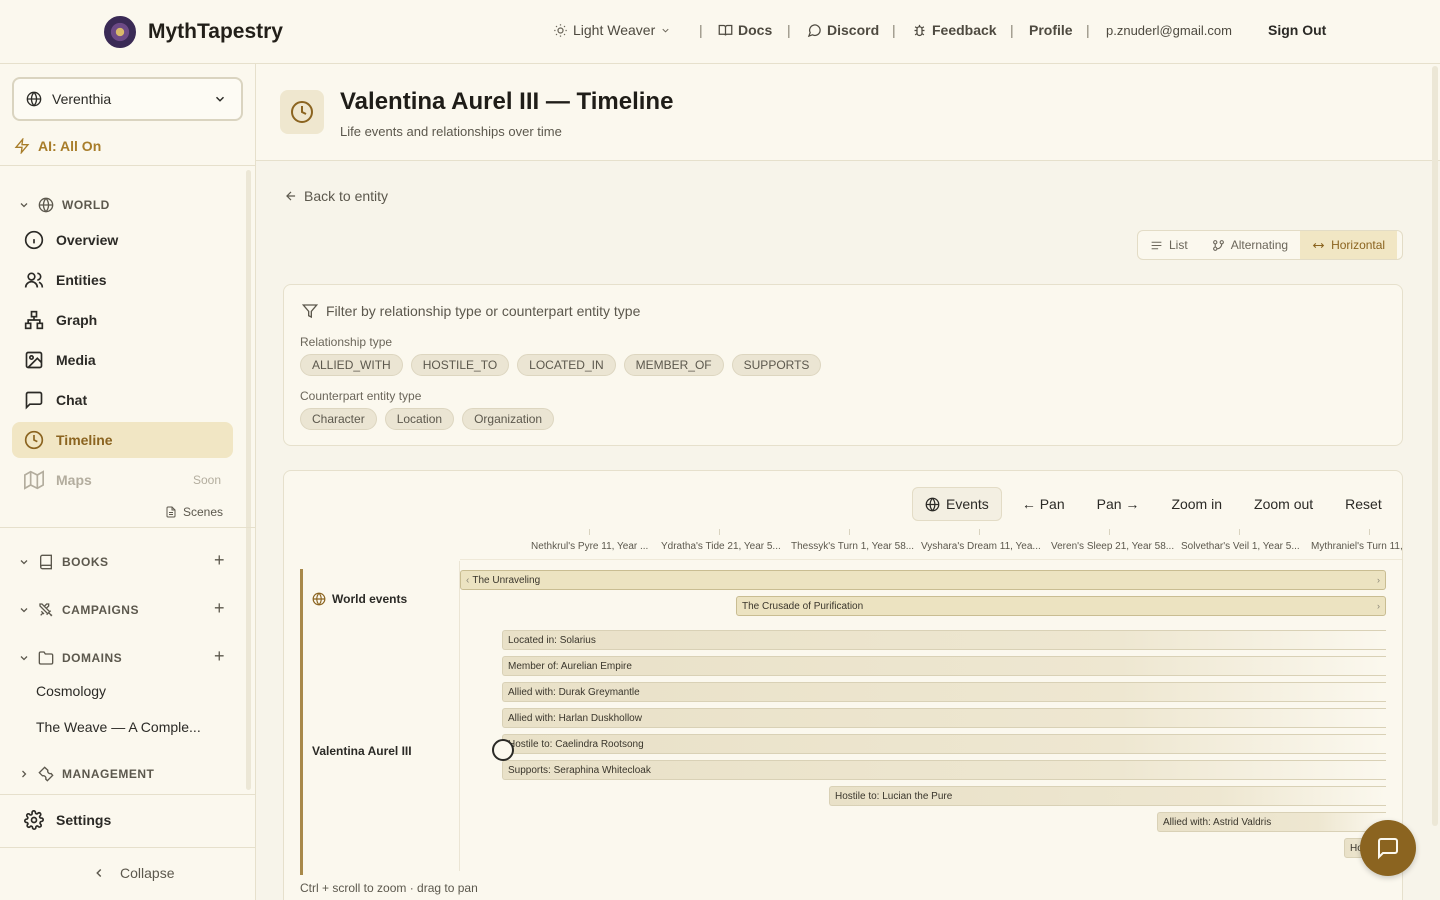 Image resolution: width=1440 pixels, height=900 pixels. Describe the element at coordinates (673, 365) in the screenshot. I see `chip-member-of: MEMBER_OF` at that location.